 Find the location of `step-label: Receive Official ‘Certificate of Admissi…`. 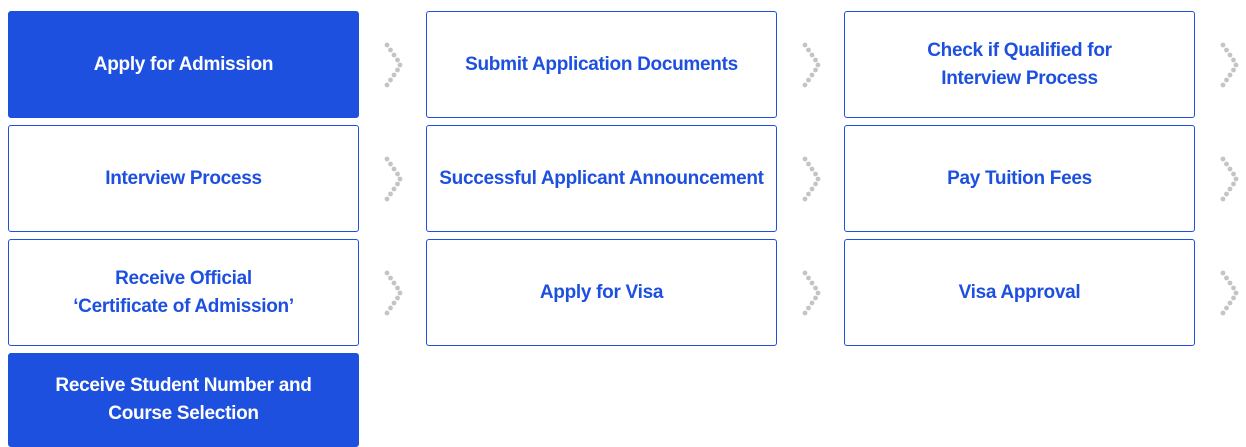

step-label: Receive Official ‘Certificate of Admissi… is located at coordinates (183, 292).